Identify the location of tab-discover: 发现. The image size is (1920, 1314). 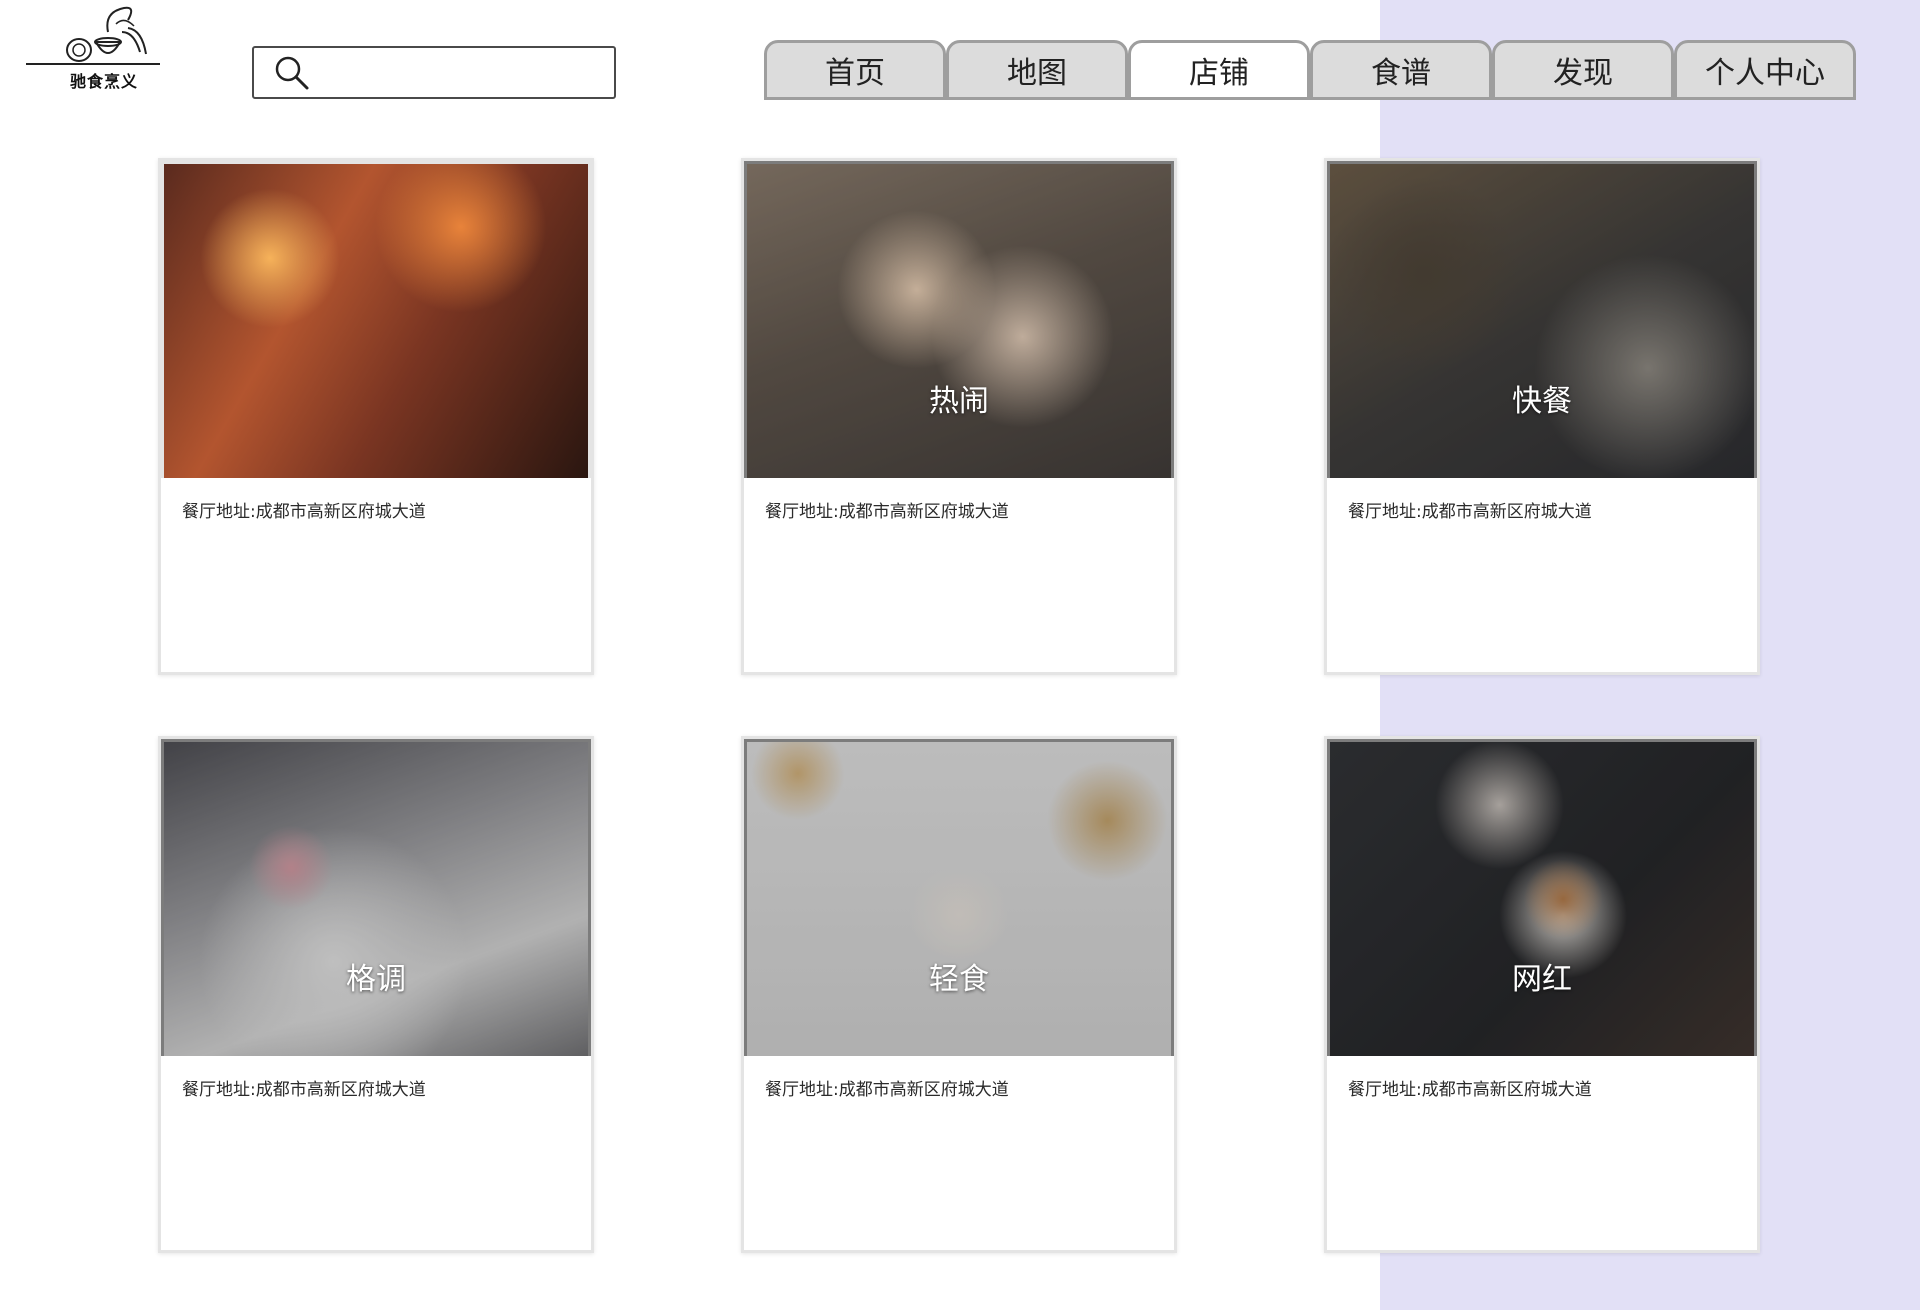
(1583, 70).